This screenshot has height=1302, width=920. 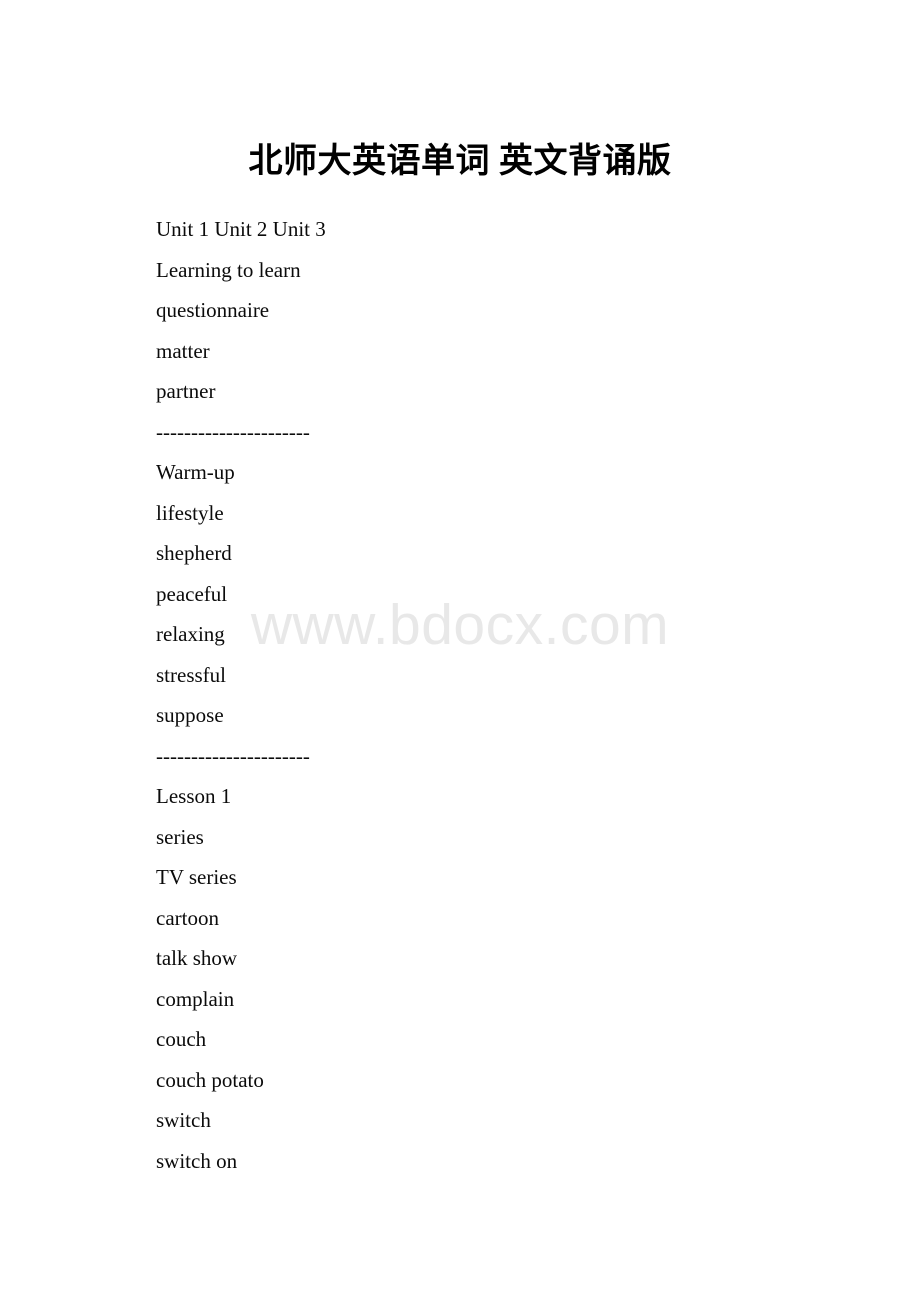 What do you see at coordinates (191, 674) in the screenshot?
I see `word-list-item: stressful` at bounding box center [191, 674].